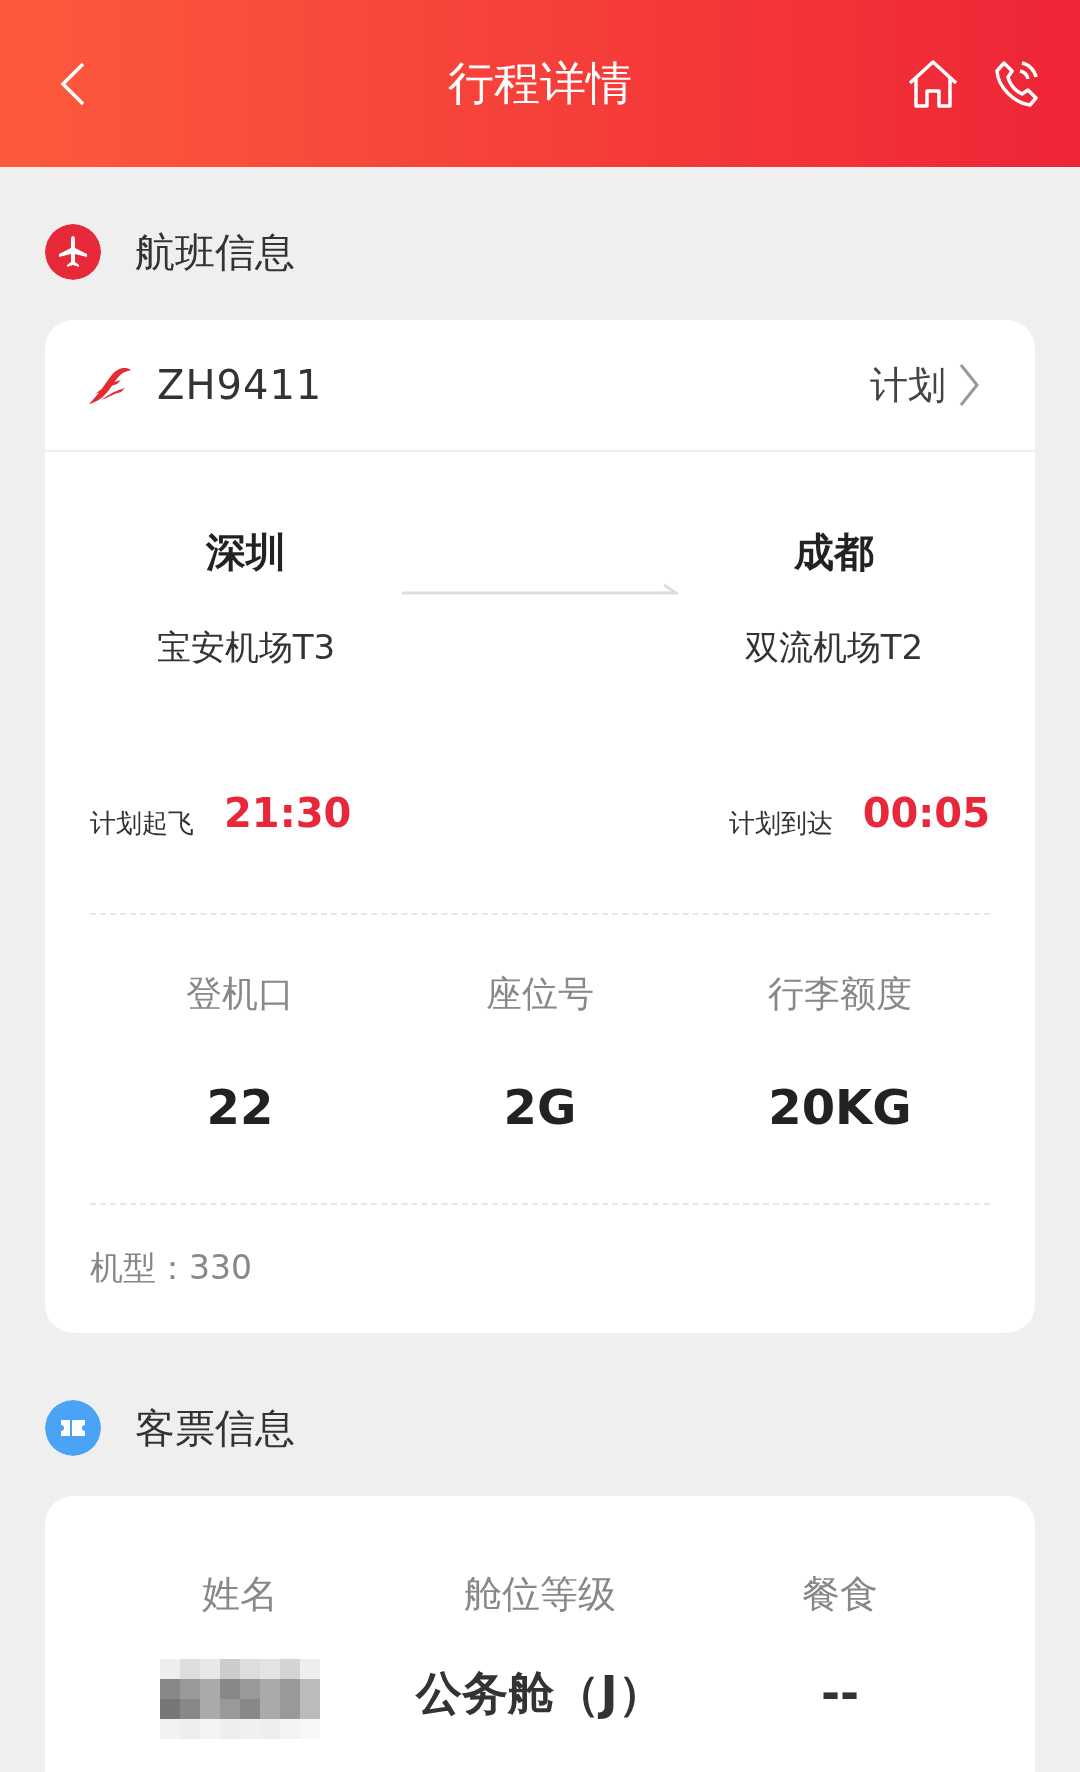 Image resolution: width=1080 pixels, height=1772 pixels. I want to click on ticket-label: 餐食, so click(840, 1594).